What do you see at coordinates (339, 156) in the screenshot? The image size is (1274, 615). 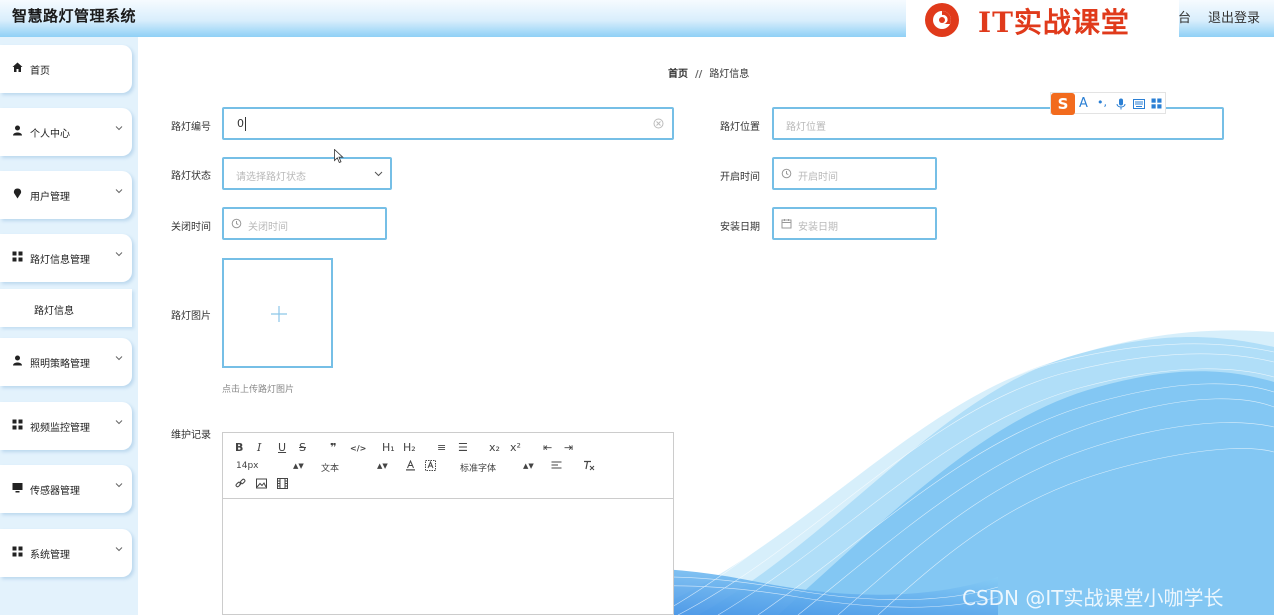 I see `mouse-cursor-icon` at bounding box center [339, 156].